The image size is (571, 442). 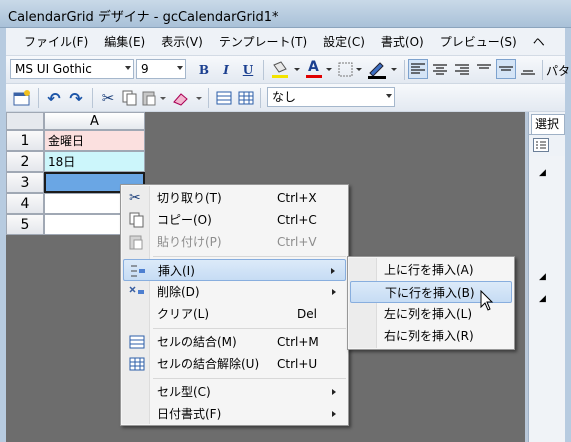 What do you see at coordinates (263, 42) in the screenshot?
I see `menu-template: テンプレート(T)` at bounding box center [263, 42].